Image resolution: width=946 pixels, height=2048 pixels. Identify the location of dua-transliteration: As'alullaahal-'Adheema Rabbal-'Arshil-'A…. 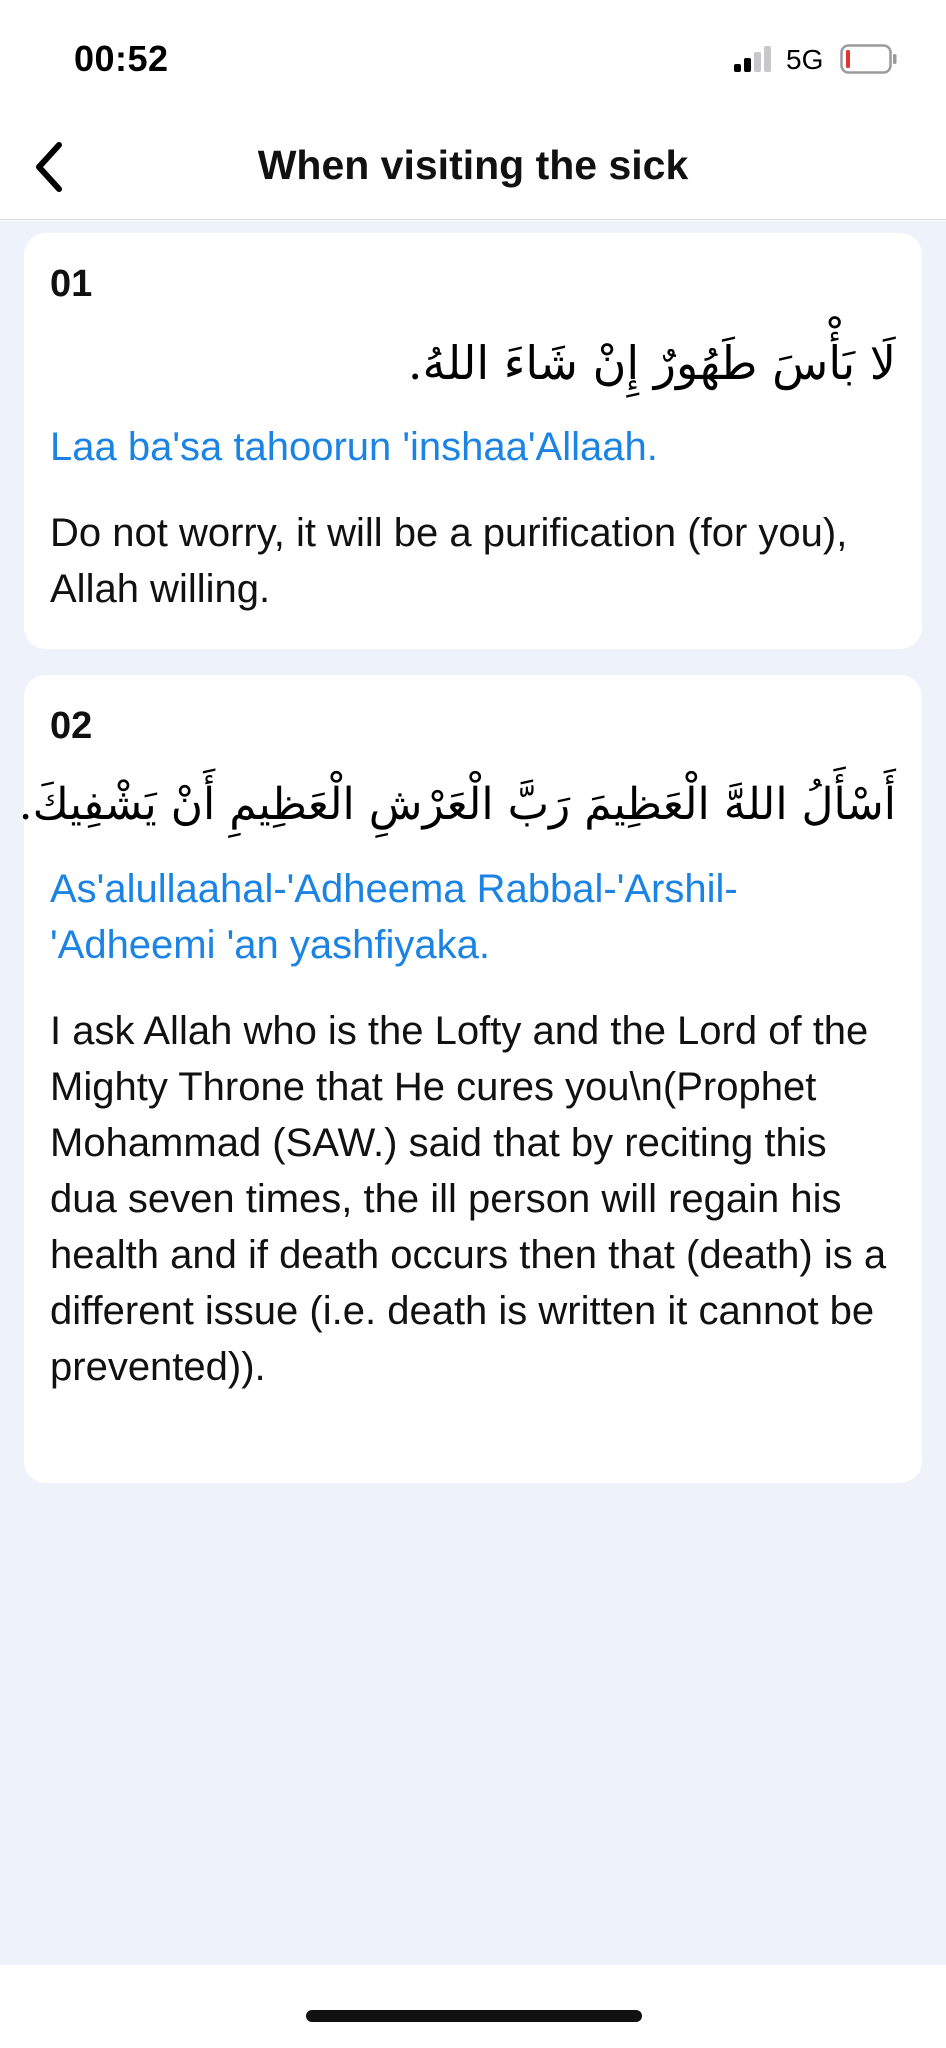
(394, 917).